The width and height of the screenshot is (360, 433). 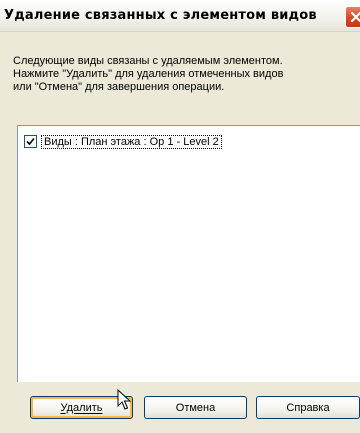 I want to click on window-title: Удаление связанных с элементом видов, so click(x=160, y=15).